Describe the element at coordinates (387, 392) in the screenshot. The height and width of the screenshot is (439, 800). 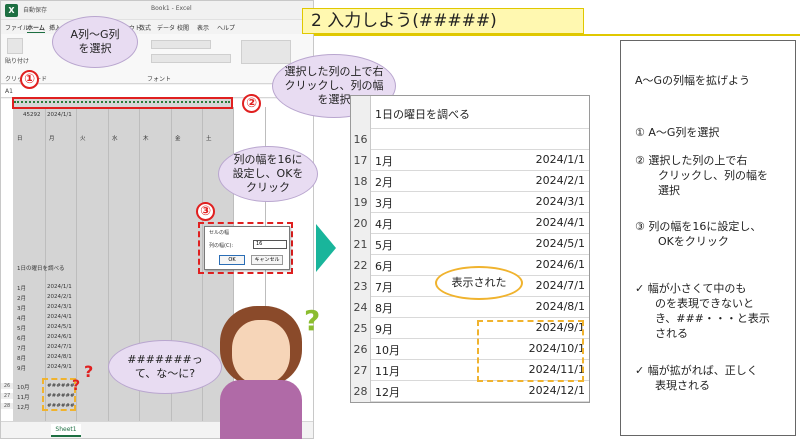
I see `zoom-month: 12月` at that location.